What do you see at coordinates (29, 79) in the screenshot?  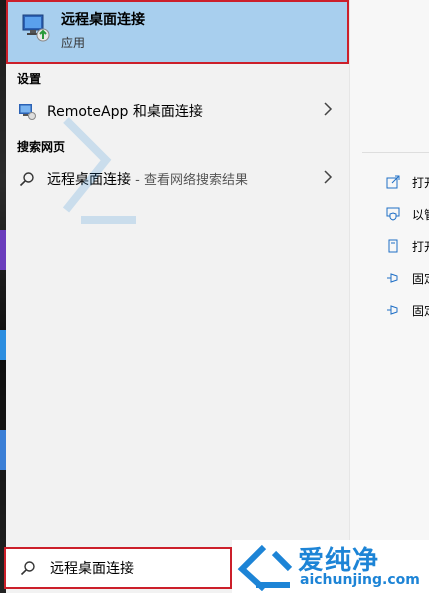 I see `settings-heading: 设置` at bounding box center [29, 79].